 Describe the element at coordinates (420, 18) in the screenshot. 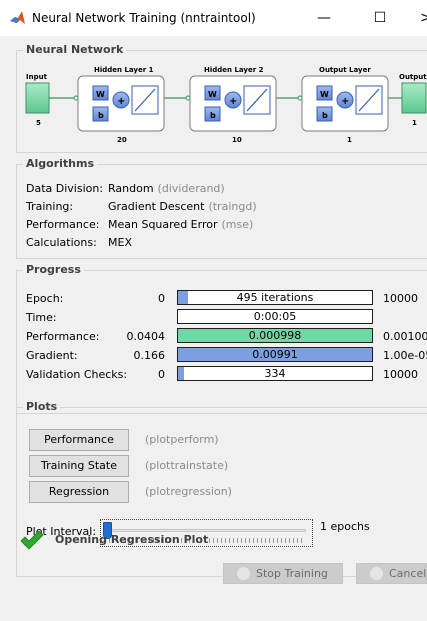

I see `close-button: >` at that location.